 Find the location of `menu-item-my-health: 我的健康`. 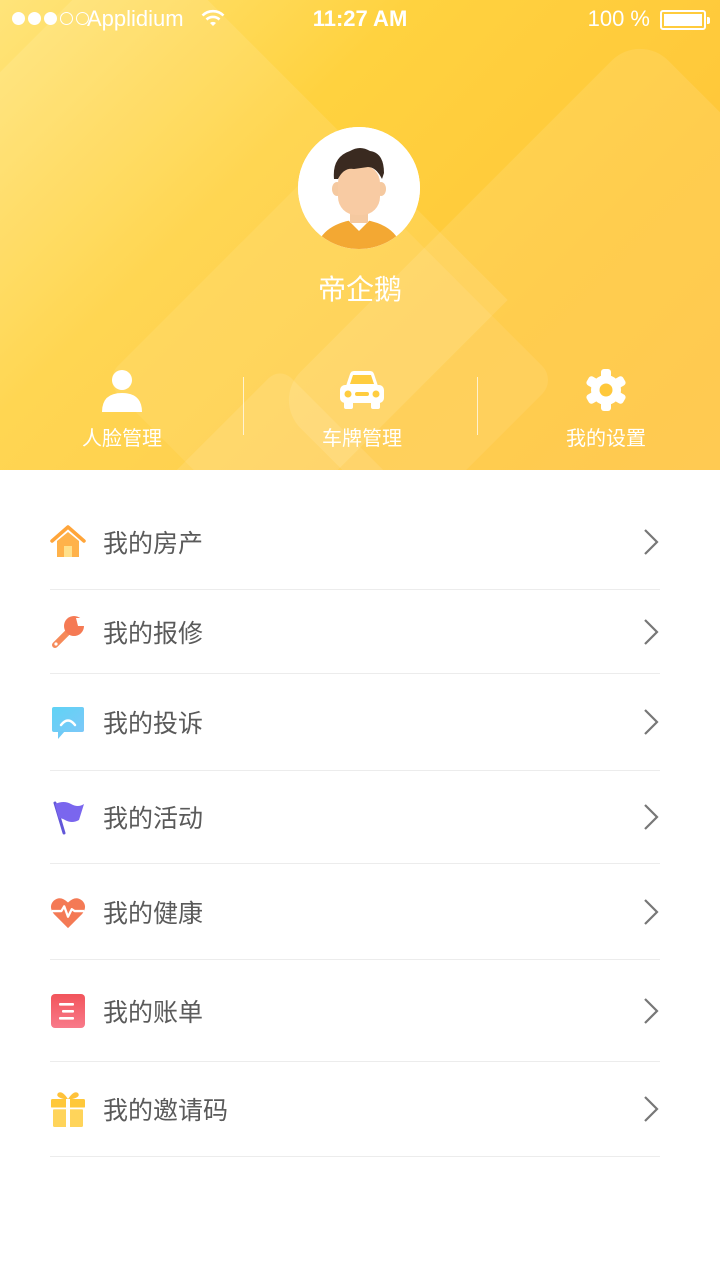

menu-item-my-health: 我的健康 is located at coordinates (355, 912).